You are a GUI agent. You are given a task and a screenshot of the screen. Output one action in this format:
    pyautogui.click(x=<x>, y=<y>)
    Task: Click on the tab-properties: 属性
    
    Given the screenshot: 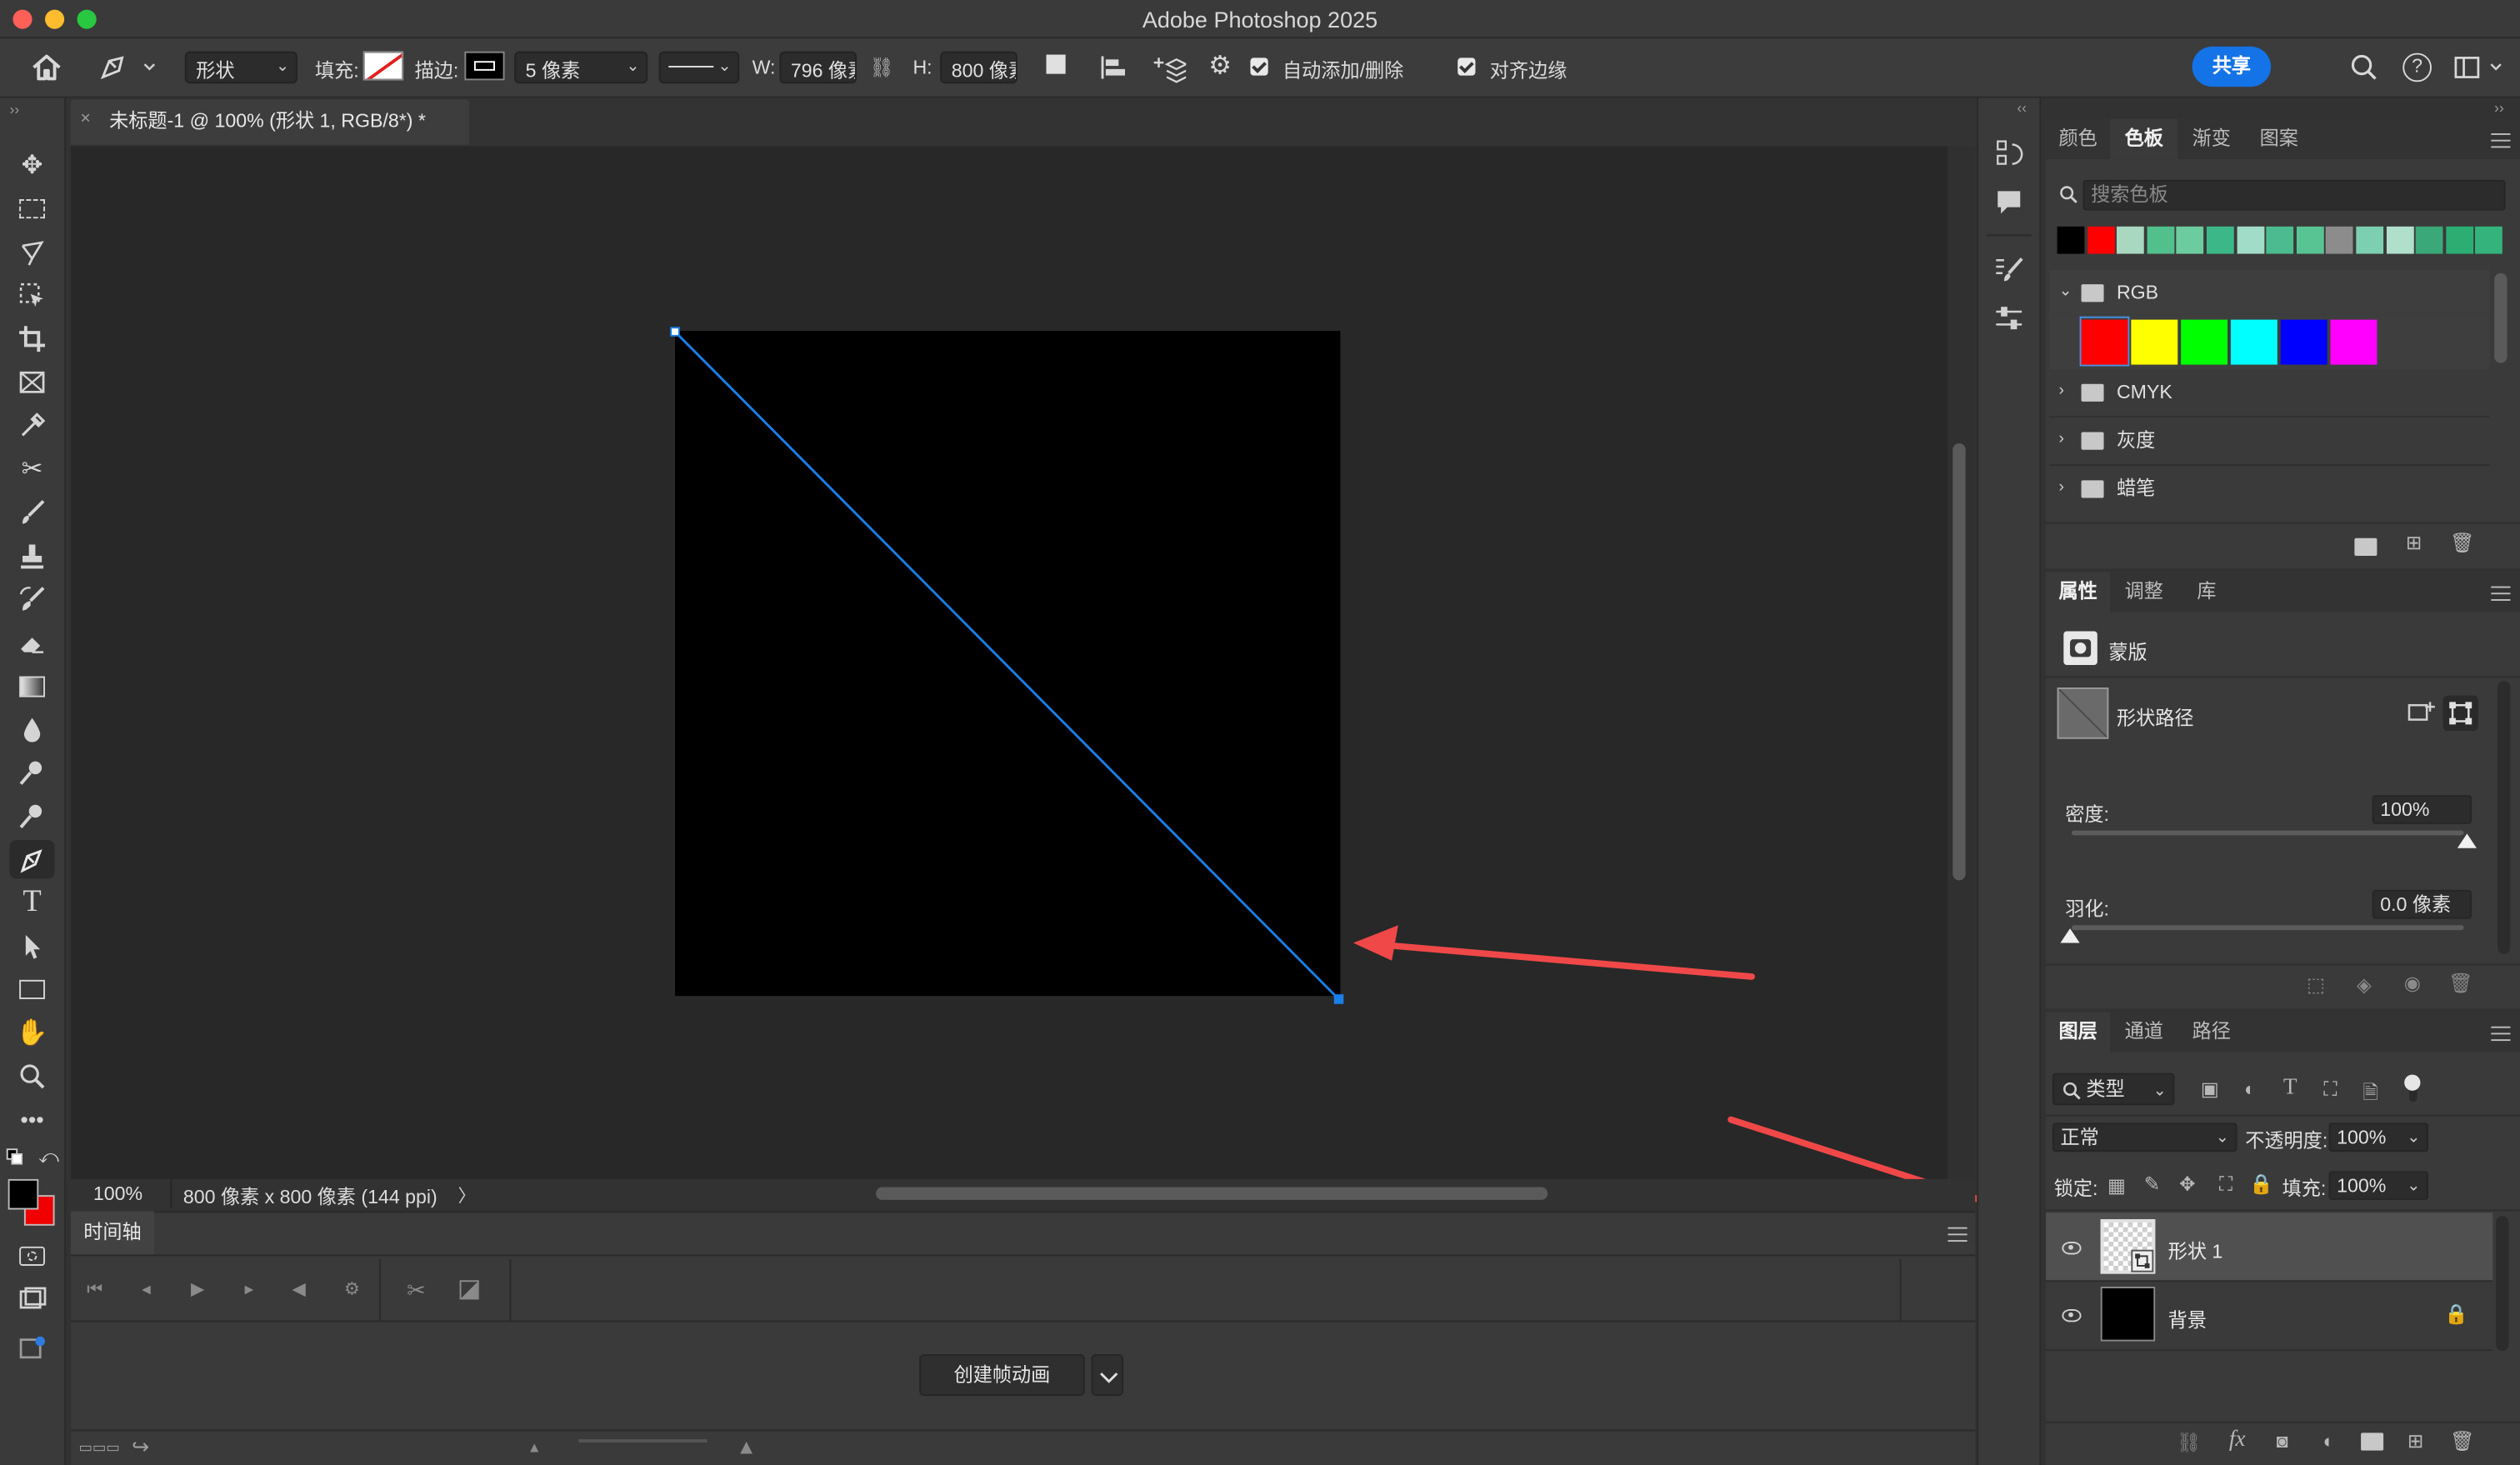 What is the action you would take?
    pyautogui.click(x=2078, y=592)
    